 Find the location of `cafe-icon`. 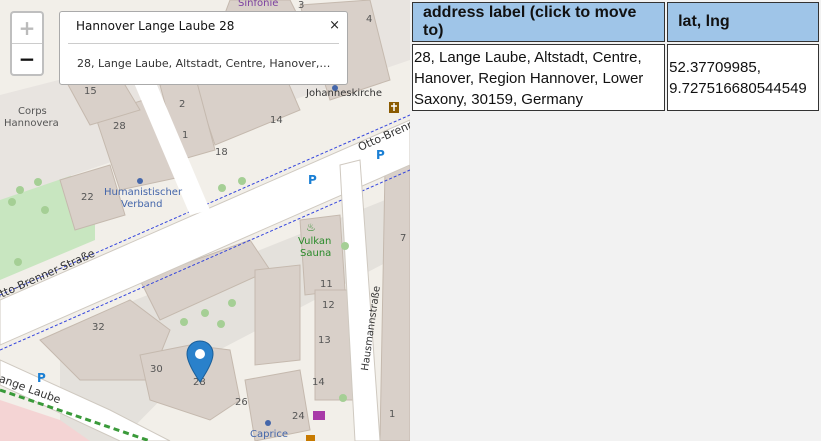

cafe-icon is located at coordinates (310, 438).